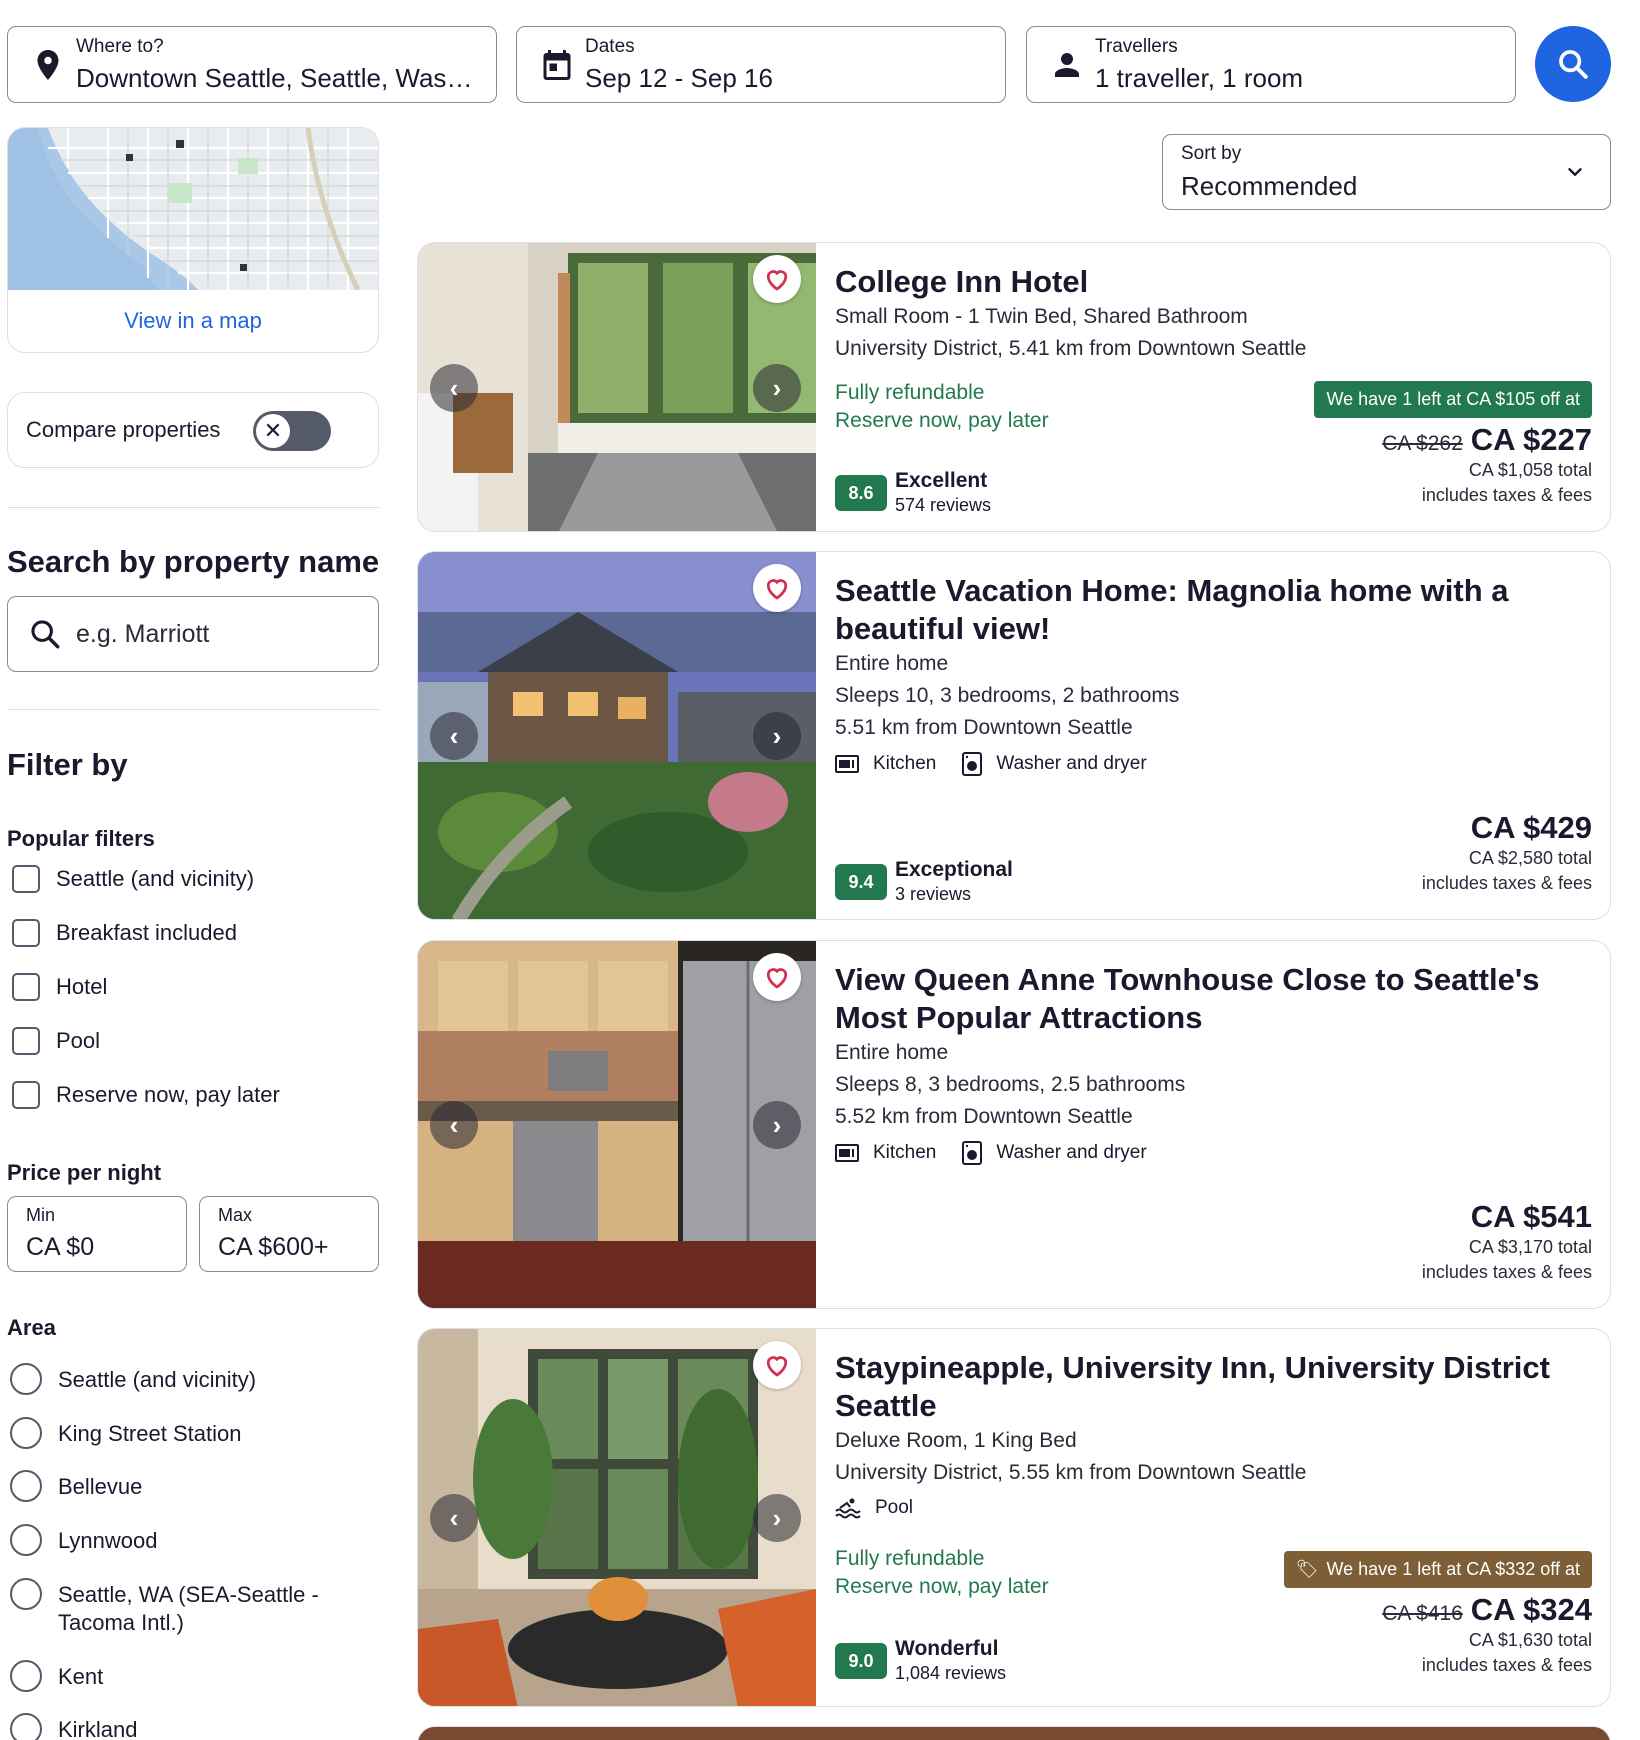 The image size is (1640, 1740). I want to click on area-radio-row: Bellevue, so click(76, 1486).